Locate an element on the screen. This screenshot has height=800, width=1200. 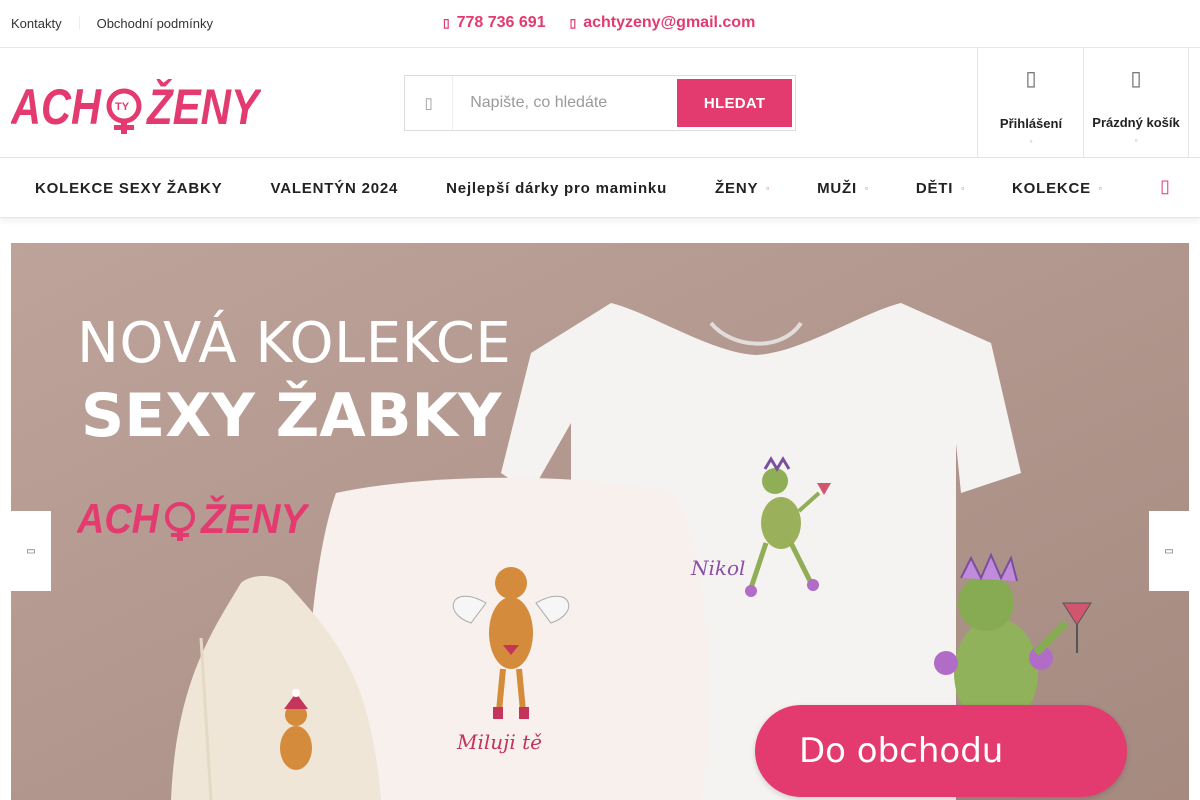
carousel-next-button: ▭ is located at coordinates (1169, 551).